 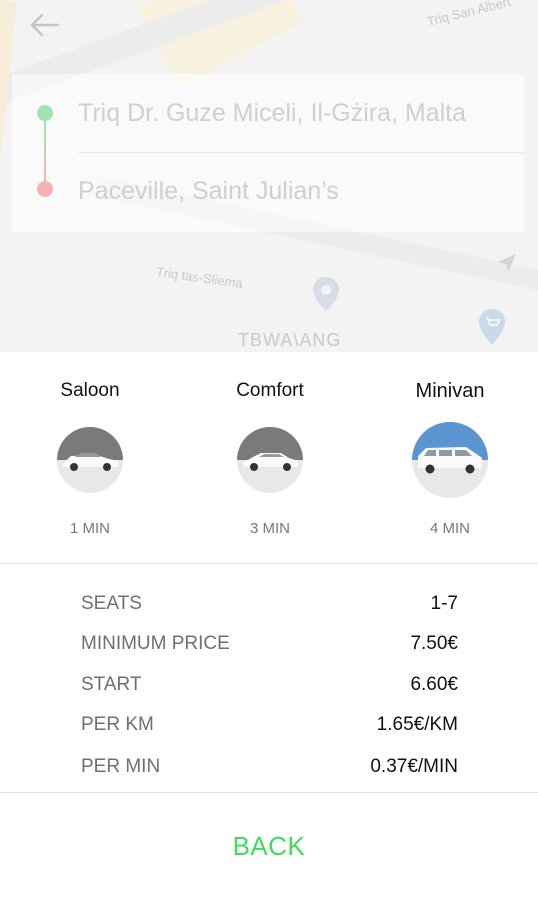 I want to click on detail-value: 6.60€, so click(x=434, y=684).